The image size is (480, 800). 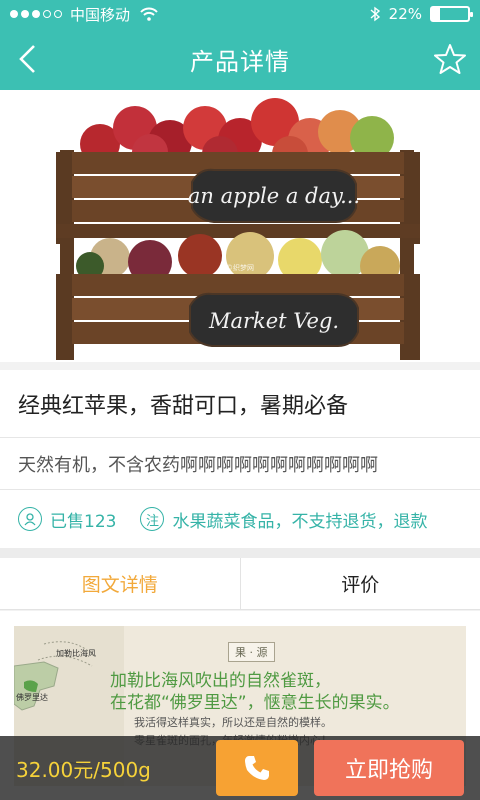 What do you see at coordinates (375, 14) in the screenshot?
I see `bluetooth-icon` at bounding box center [375, 14].